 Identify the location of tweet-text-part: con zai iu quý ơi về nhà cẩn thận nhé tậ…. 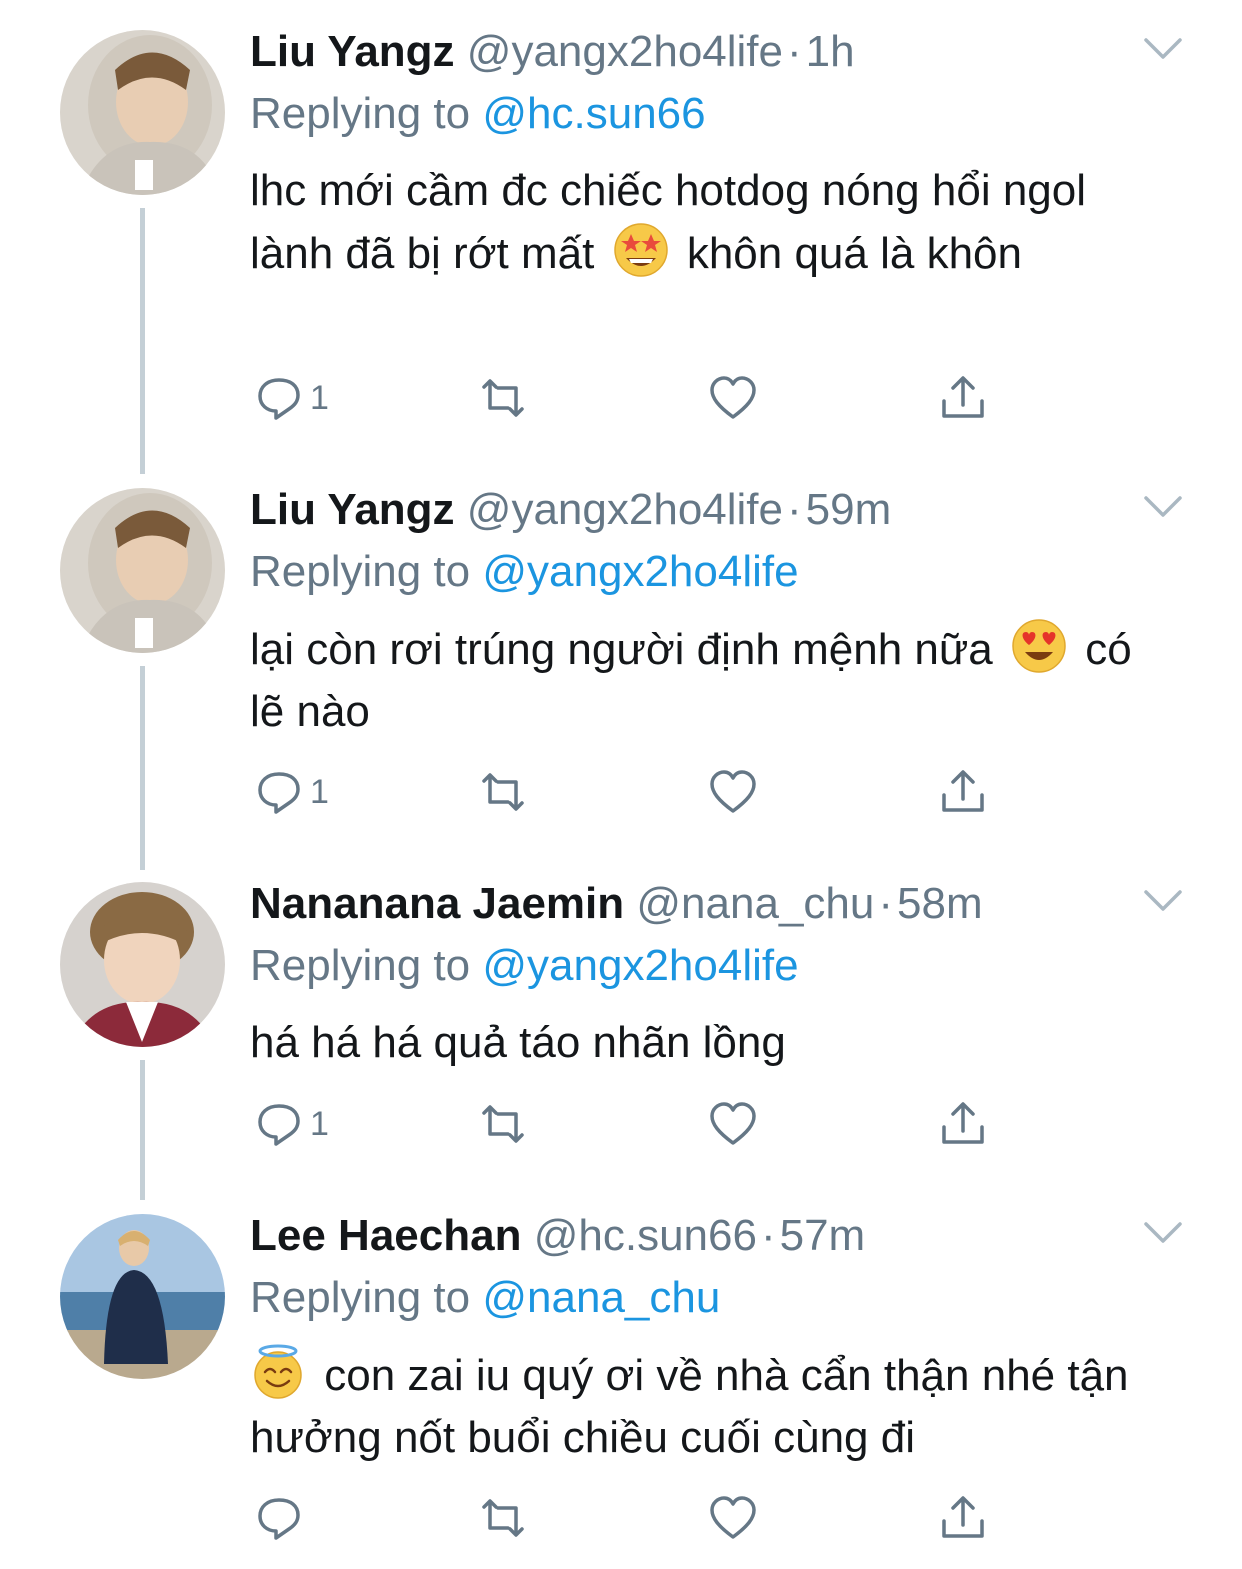
(689, 1406).